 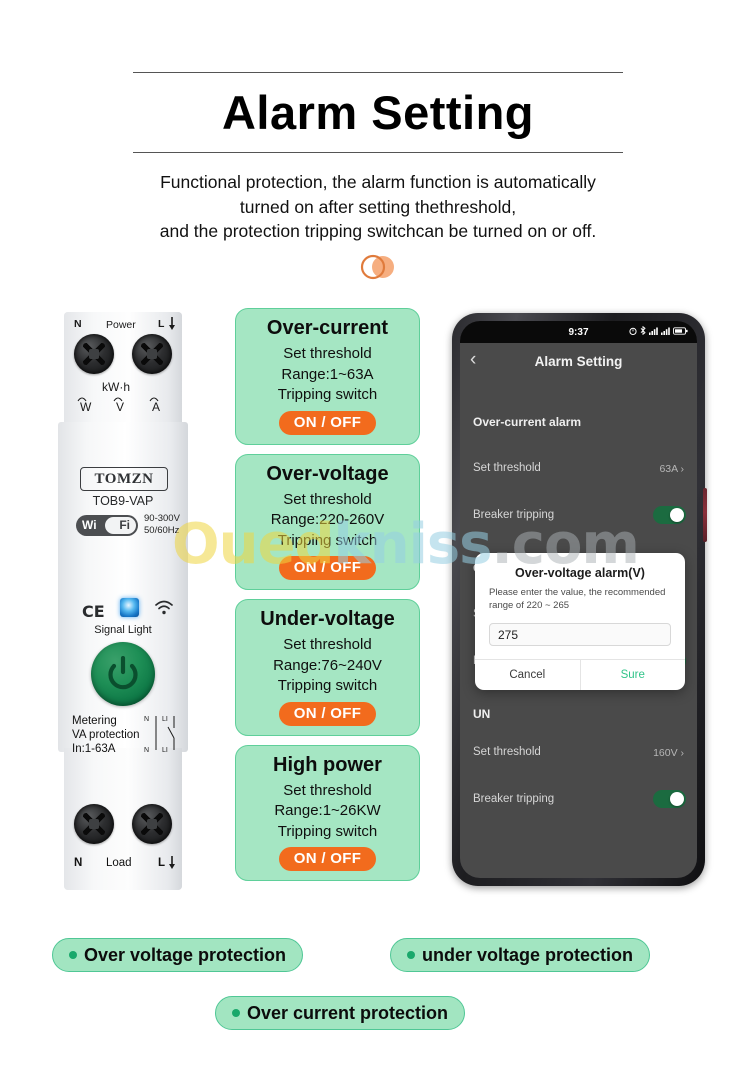 I want to click on alarm-icon, so click(x=633, y=331).